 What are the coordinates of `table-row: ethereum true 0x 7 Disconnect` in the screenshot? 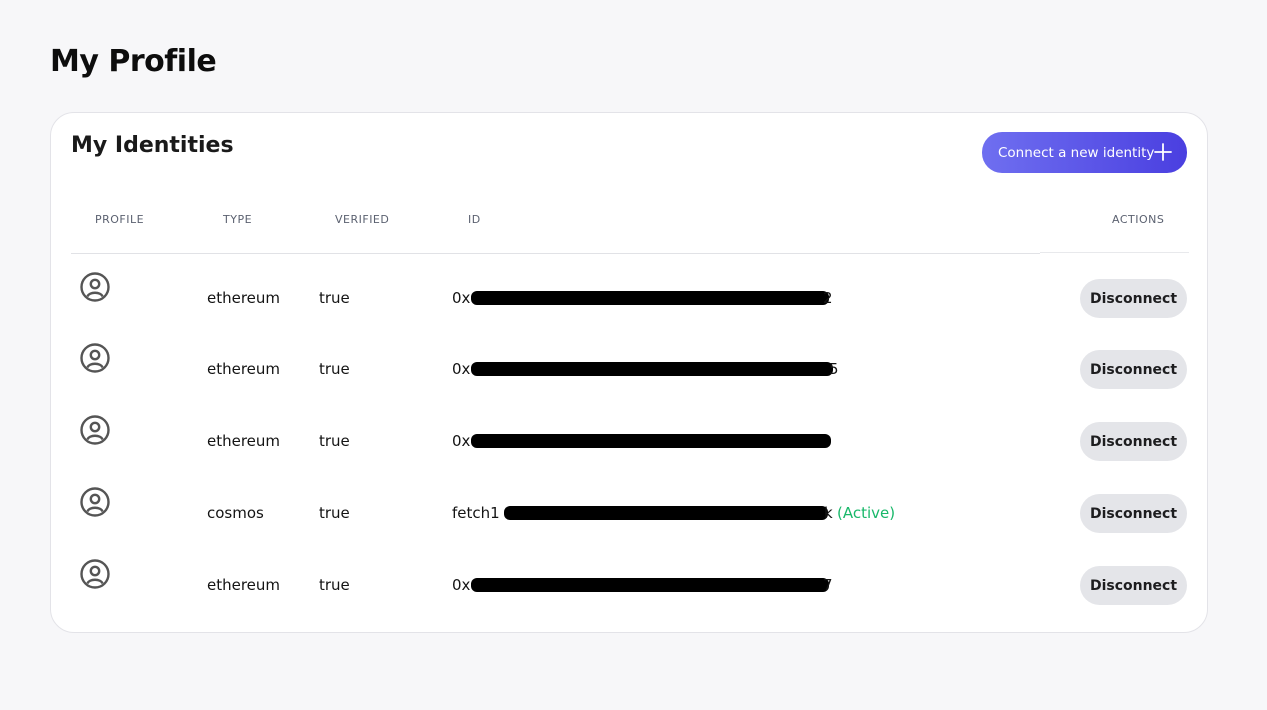 It's located at (629, 584).